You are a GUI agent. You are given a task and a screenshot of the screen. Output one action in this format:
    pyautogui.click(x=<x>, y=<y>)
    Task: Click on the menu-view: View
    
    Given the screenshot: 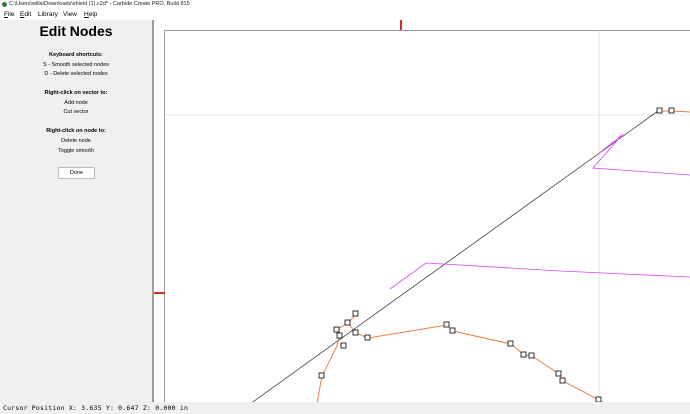 What is the action you would take?
    pyautogui.click(x=70, y=14)
    